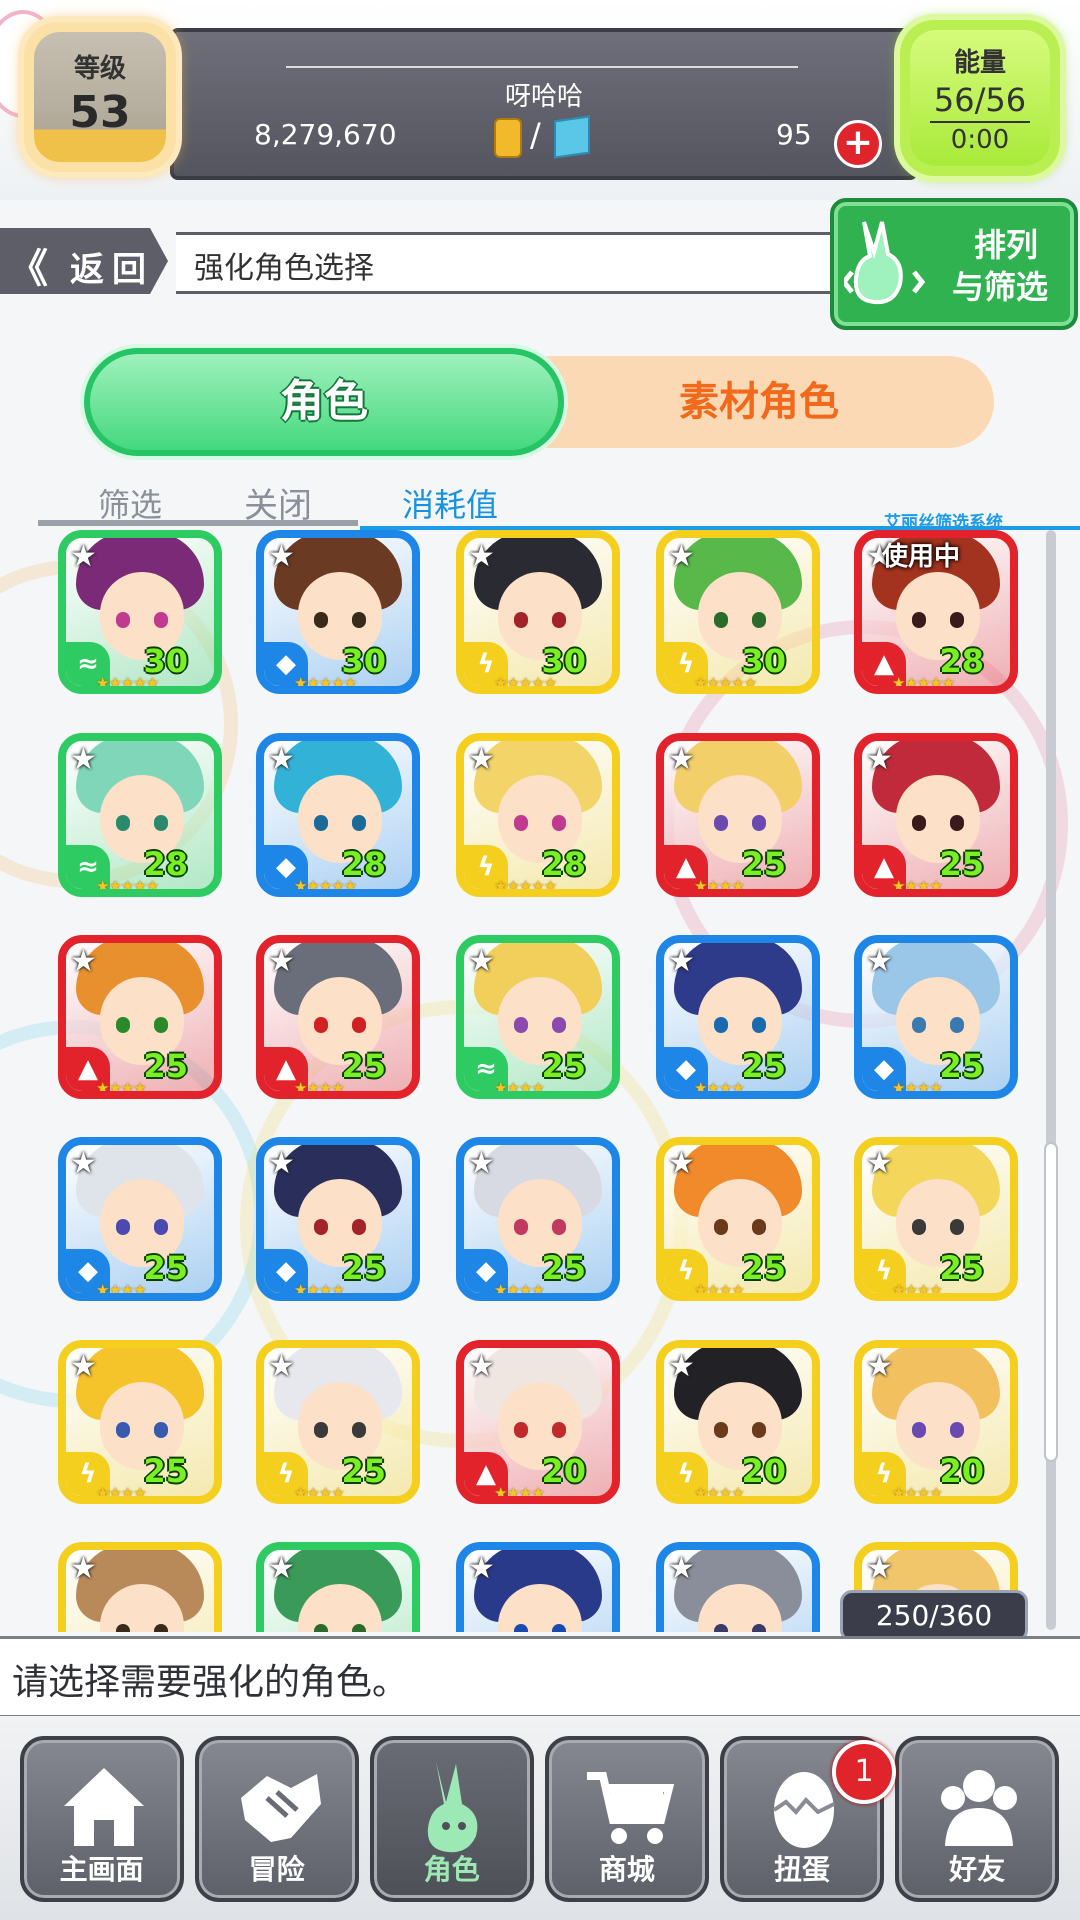 Image resolution: width=1080 pixels, height=1920 pixels. I want to click on character-count-badge: 250/360, so click(934, 1616).